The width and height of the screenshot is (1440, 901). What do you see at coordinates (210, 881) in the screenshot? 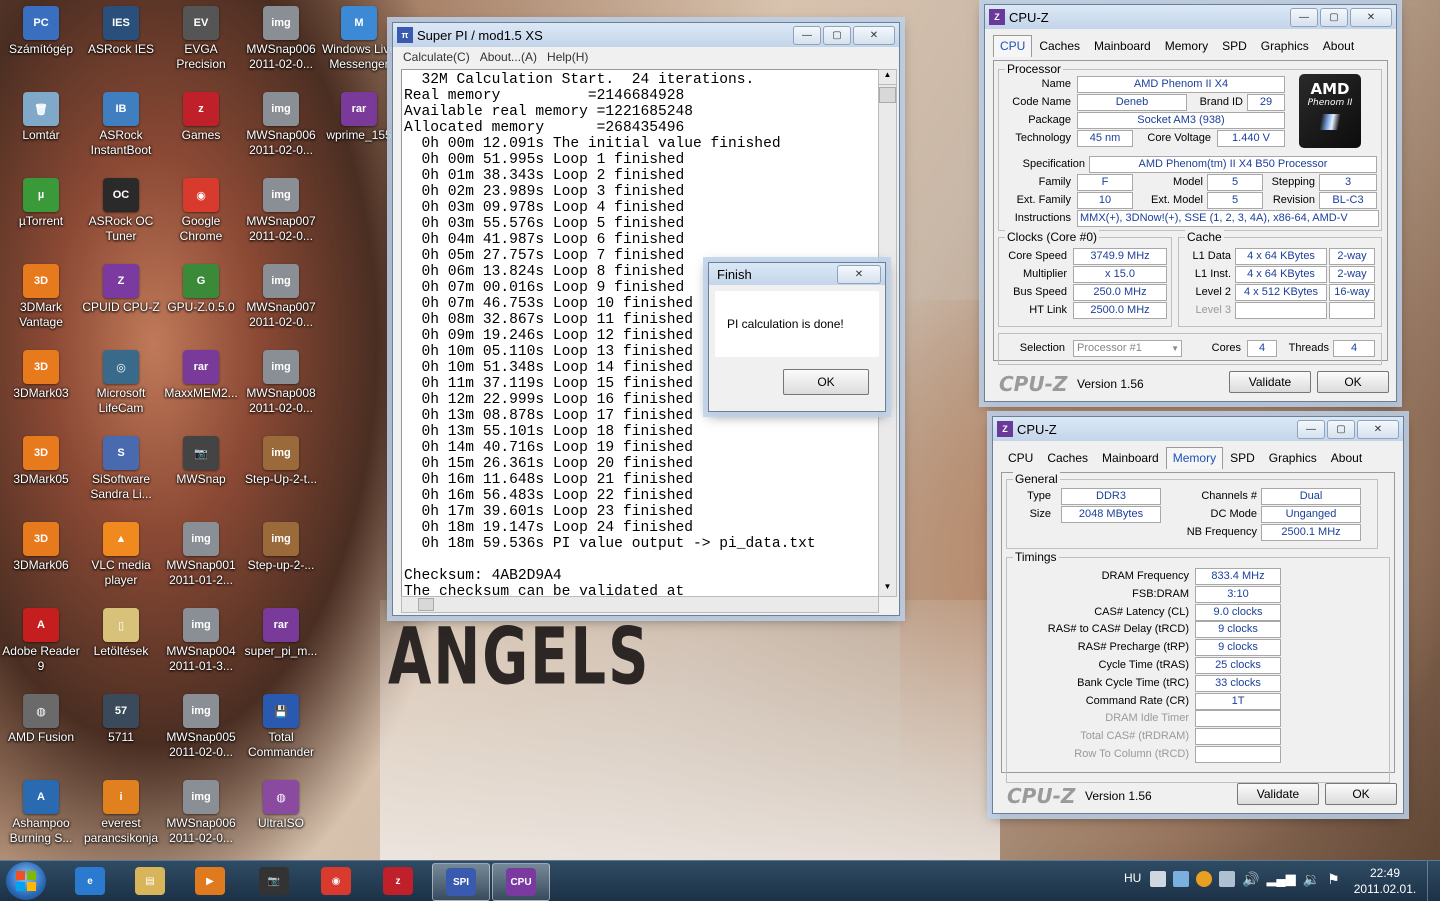
I see `taskbar-media-player-button: ▶` at bounding box center [210, 881].